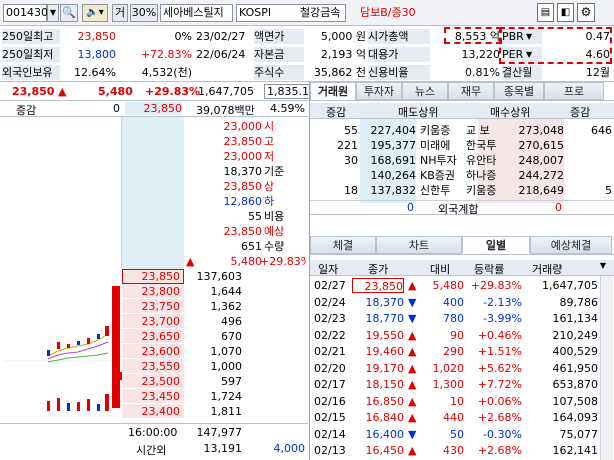 The width and height of the screenshot is (614, 460). Describe the element at coordinates (575, 384) in the screenshot. I see `daily-volume: 653,870` at that location.